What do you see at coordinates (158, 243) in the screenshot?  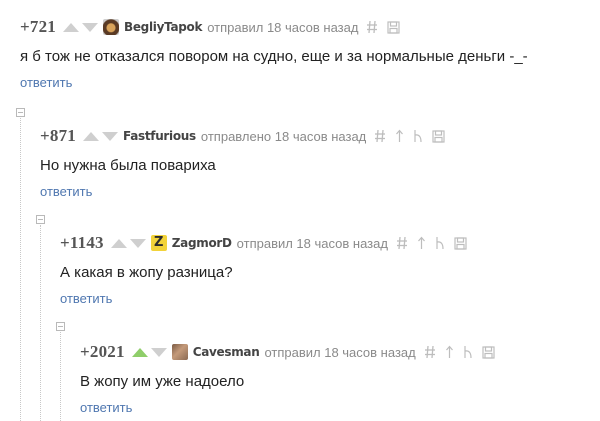 I see `avatar: Z` at bounding box center [158, 243].